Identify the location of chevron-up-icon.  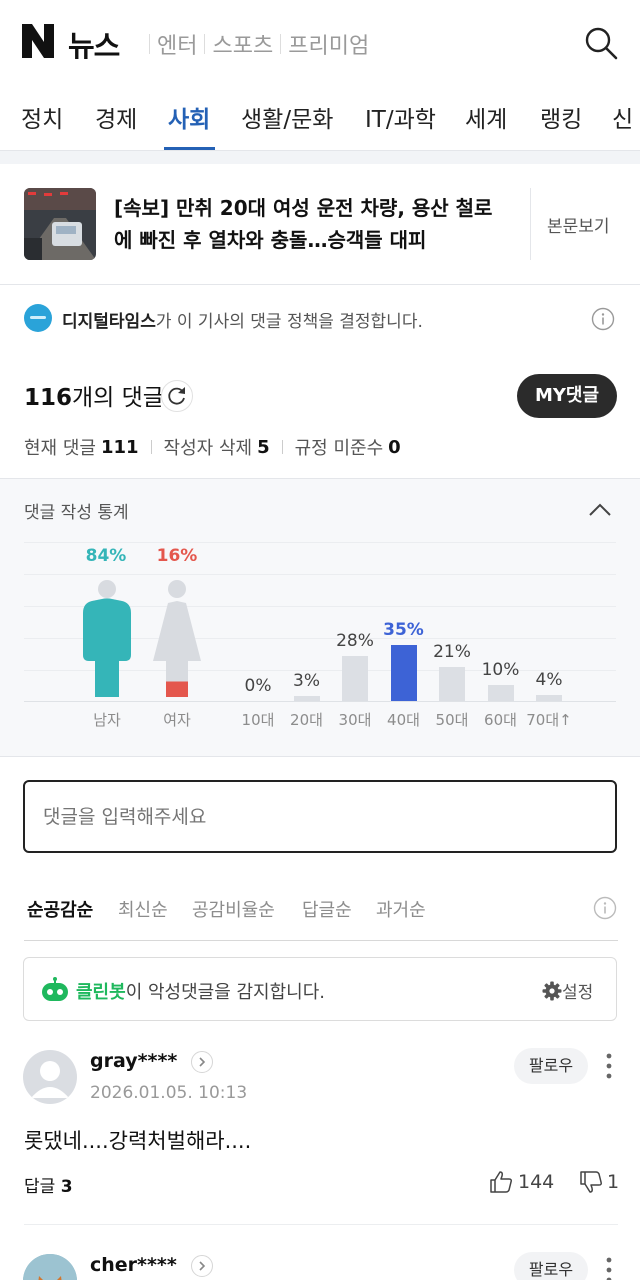
(600, 509).